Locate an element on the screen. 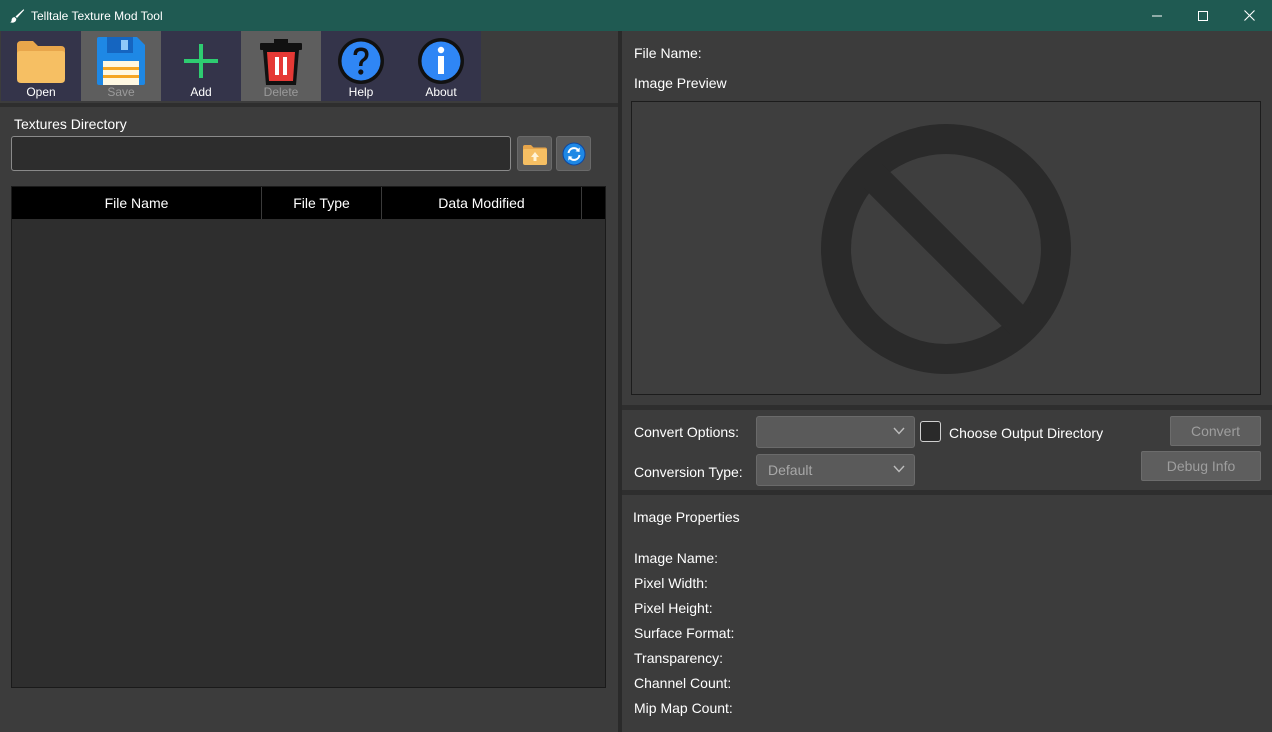 This screenshot has height=732, width=1272. image-name-label: Image Name: is located at coordinates (676, 558).